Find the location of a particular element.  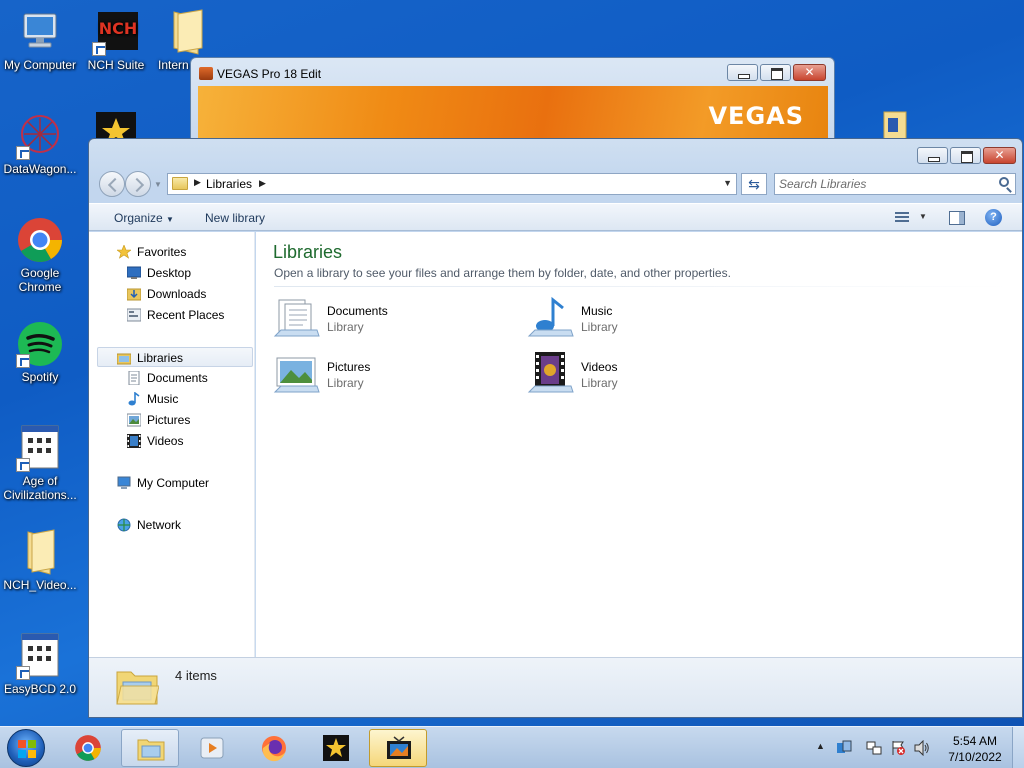

refresh-button: ⇆ is located at coordinates (754, 184).